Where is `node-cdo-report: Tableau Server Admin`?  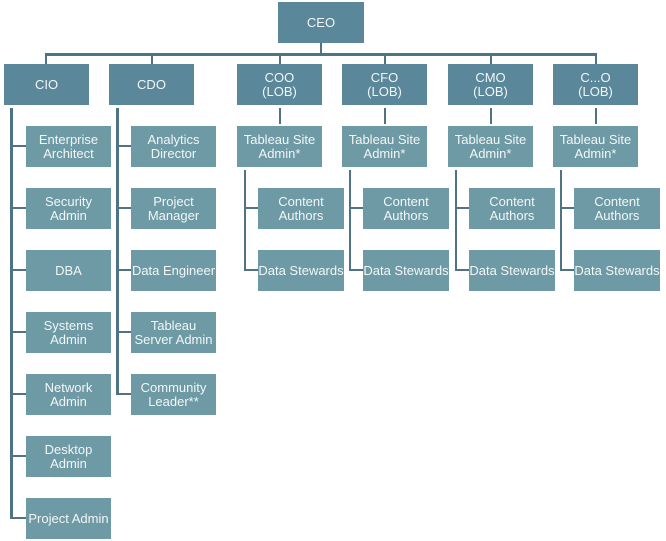 node-cdo-report: Tableau Server Admin is located at coordinates (173, 332).